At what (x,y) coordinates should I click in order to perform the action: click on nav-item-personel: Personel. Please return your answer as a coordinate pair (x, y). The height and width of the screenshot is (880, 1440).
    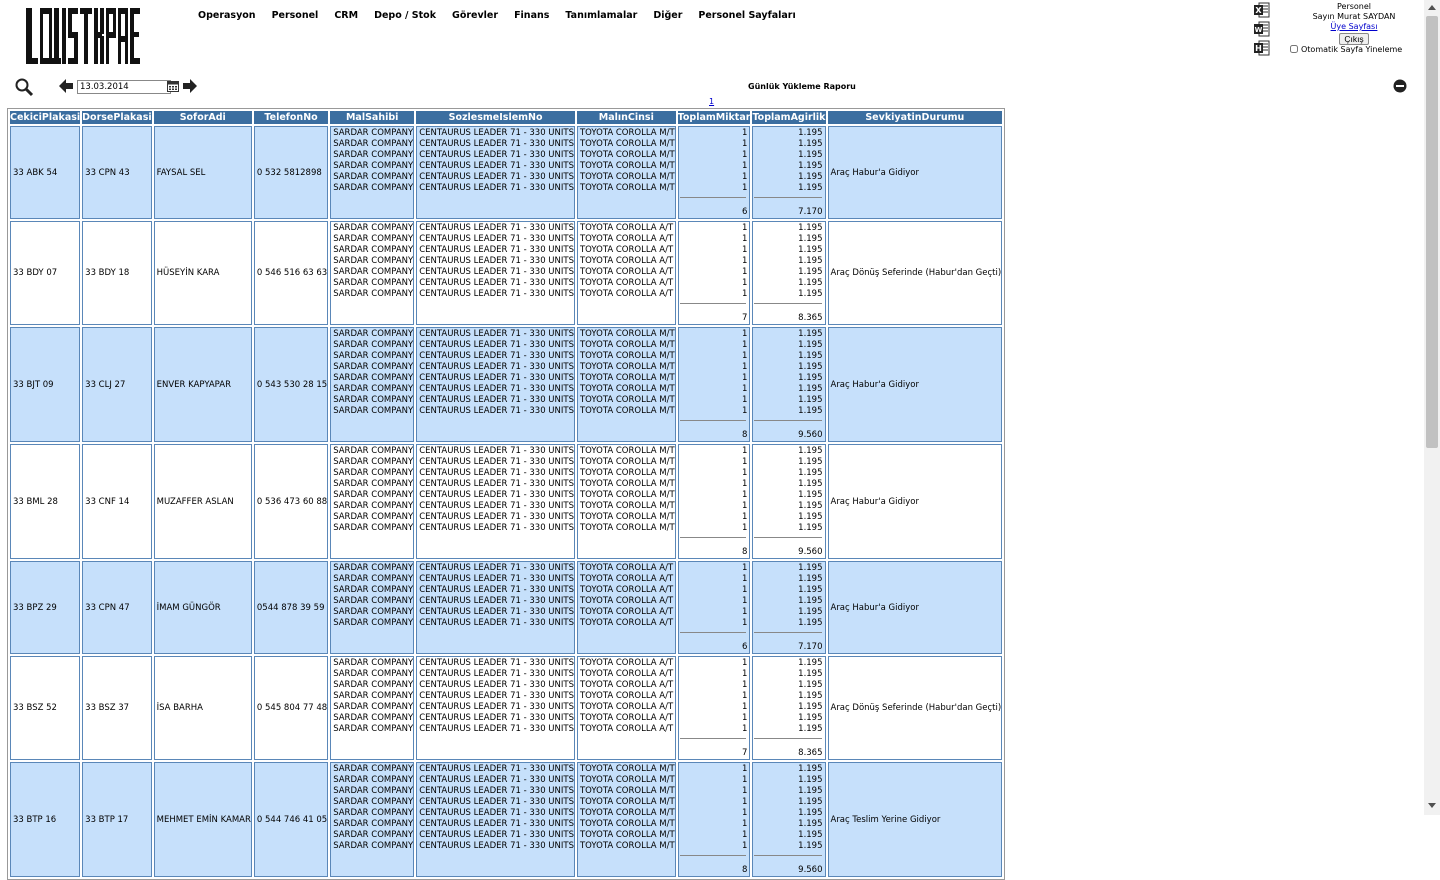
    Looking at the image, I should click on (295, 15).